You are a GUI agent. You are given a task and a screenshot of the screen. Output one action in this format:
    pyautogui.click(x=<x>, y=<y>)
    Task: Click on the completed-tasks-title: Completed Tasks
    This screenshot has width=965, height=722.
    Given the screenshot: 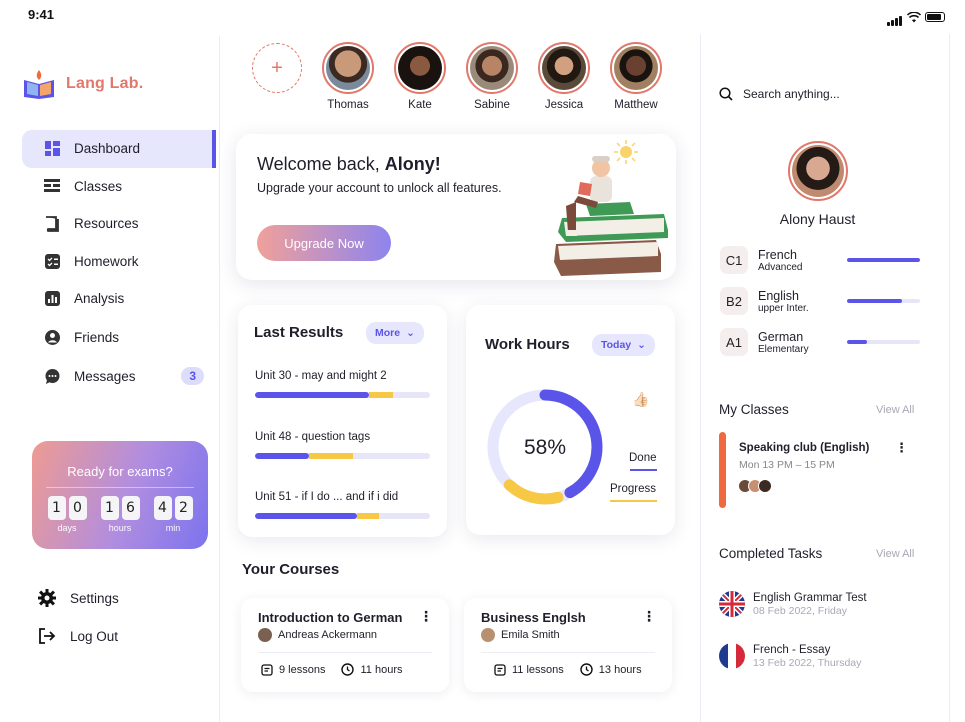 What is the action you would take?
    pyautogui.click(x=771, y=553)
    